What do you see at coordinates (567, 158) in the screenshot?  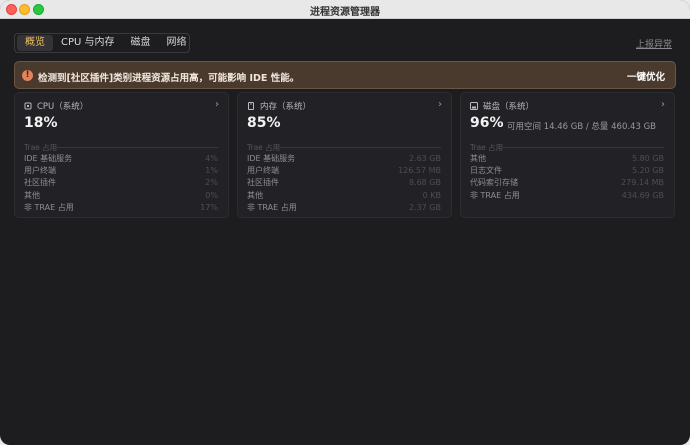 I see `list-item: 其他 5.80 GB` at bounding box center [567, 158].